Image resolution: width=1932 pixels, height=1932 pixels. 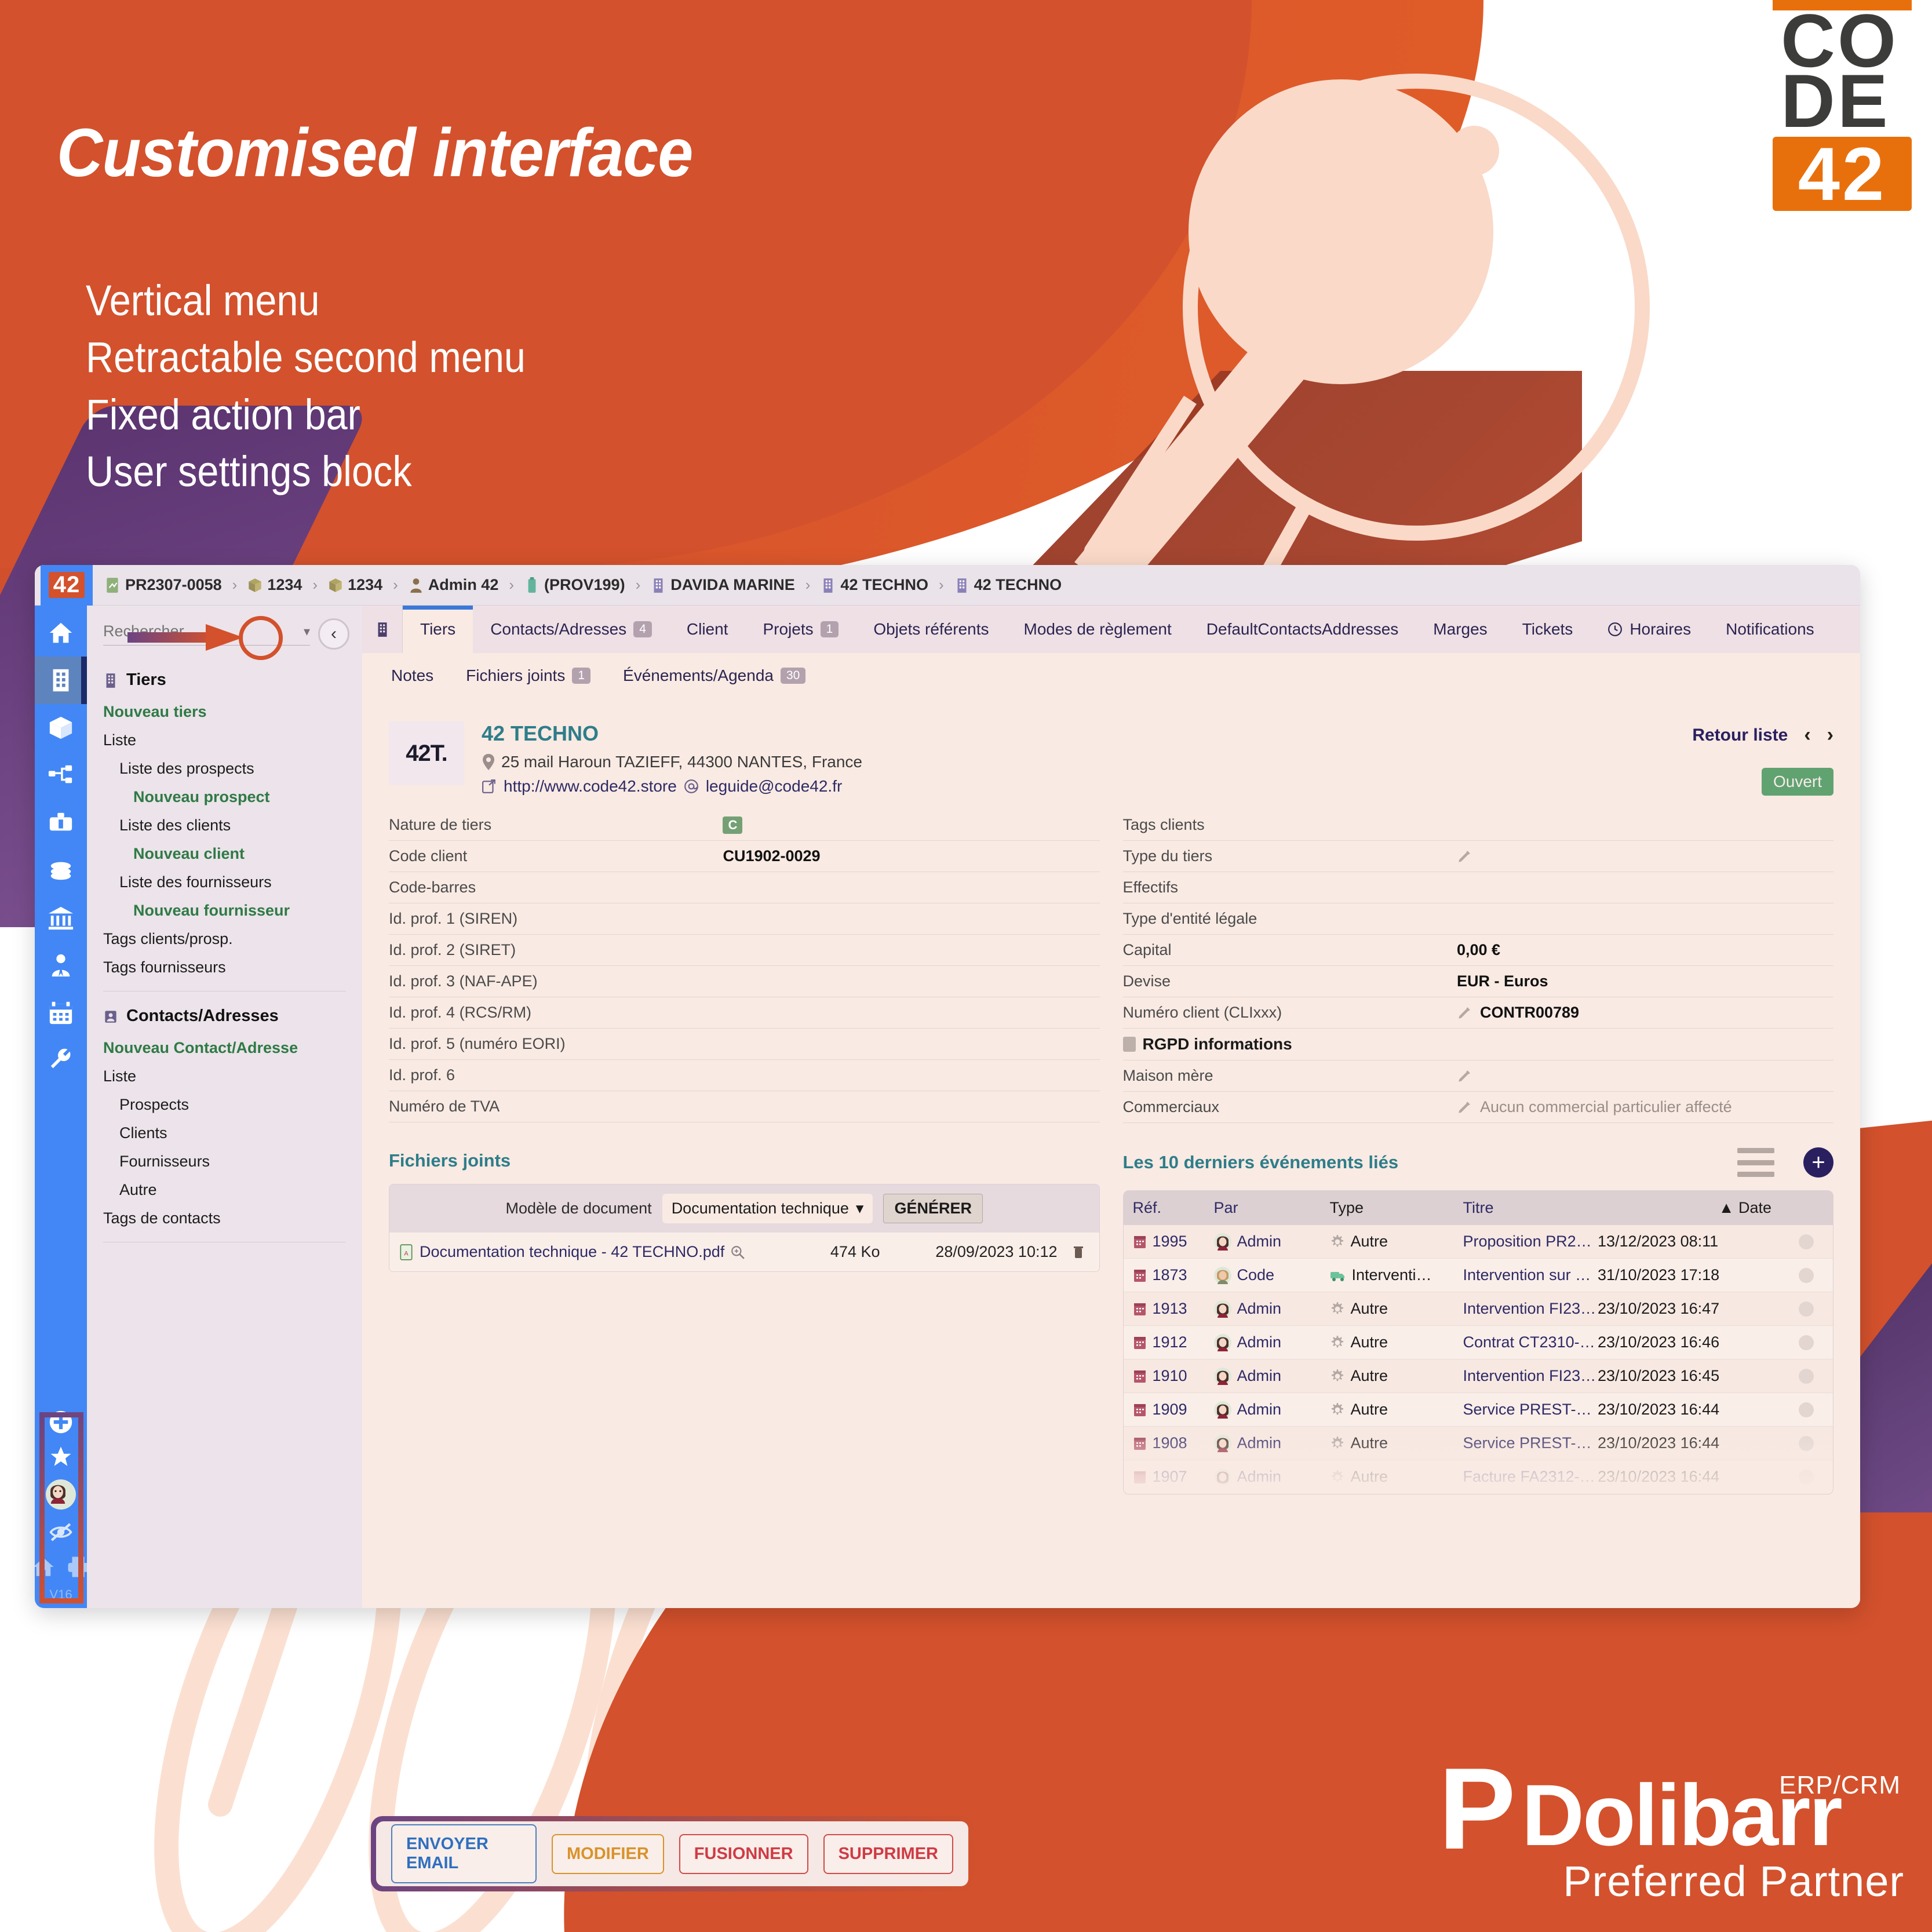 What do you see at coordinates (1818, 1163) in the screenshot?
I see `add-event-button: +` at bounding box center [1818, 1163].